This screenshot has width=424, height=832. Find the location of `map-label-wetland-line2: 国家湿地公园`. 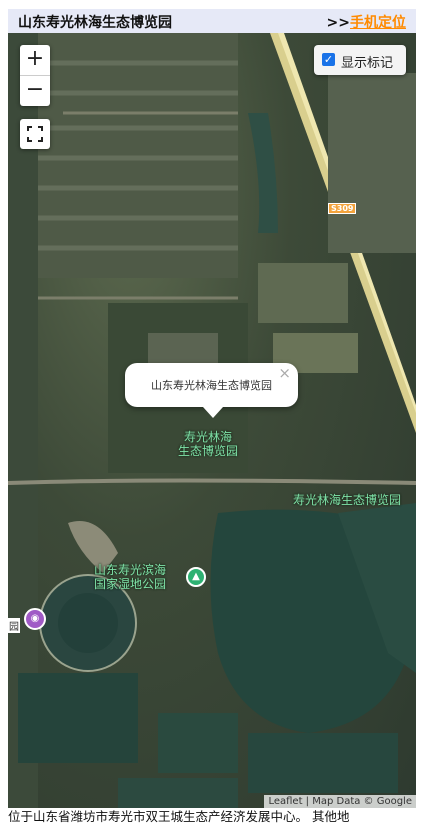

map-label-wetland-line2: 国家湿地公园 is located at coordinates (130, 584).